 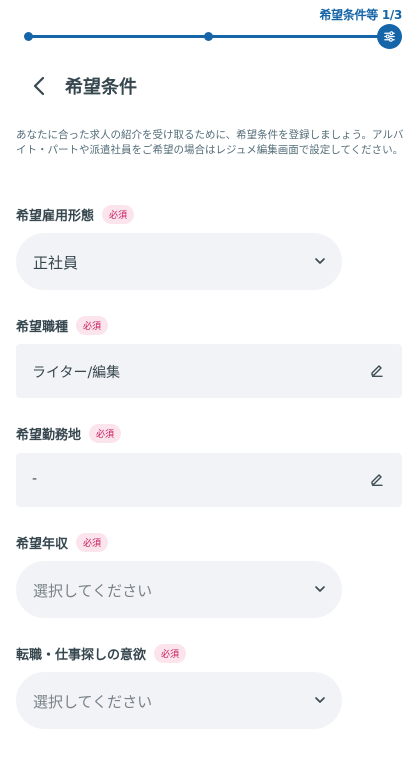 I want to click on field-label: 希望勤務地, so click(x=49, y=435).